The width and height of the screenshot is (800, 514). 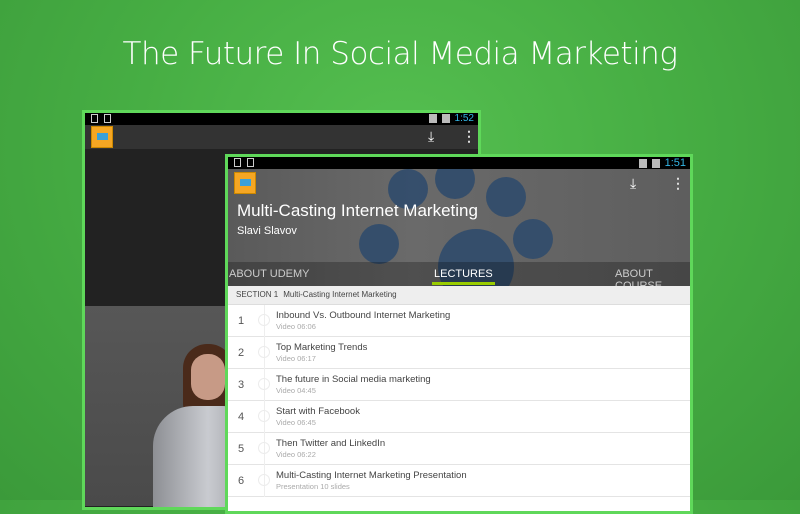 What do you see at coordinates (322, 347) in the screenshot?
I see `lecture-title: Top Marketing Trends` at bounding box center [322, 347].